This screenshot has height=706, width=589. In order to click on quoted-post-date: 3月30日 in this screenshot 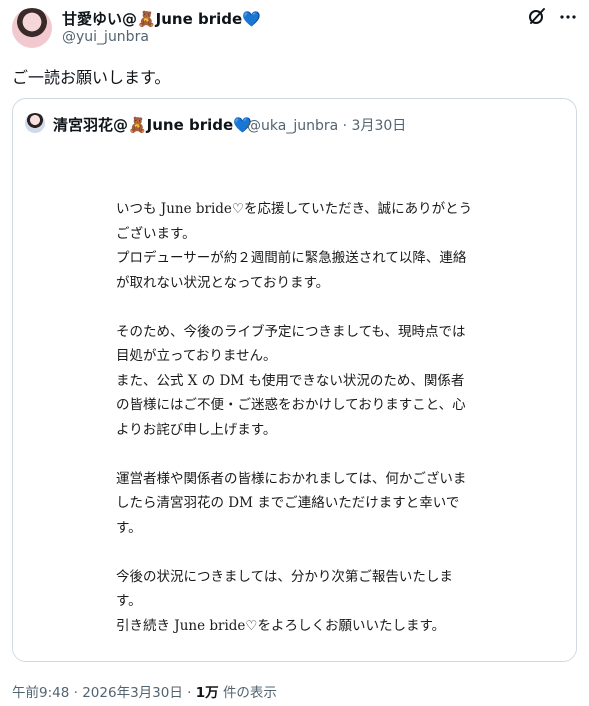, I will do `click(379, 126)`.